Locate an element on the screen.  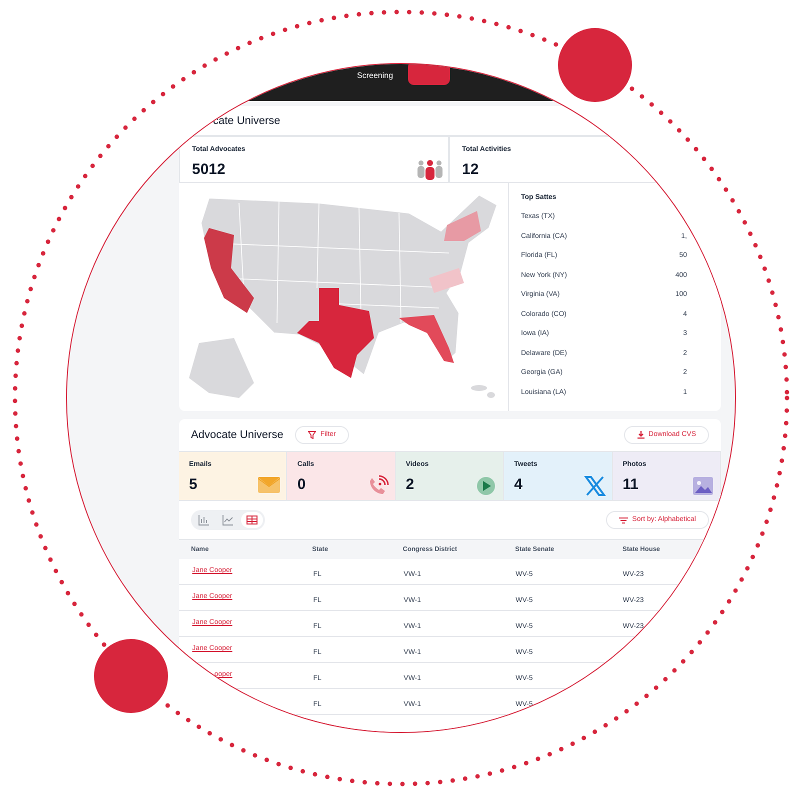
line-chart-icon is located at coordinates (228, 520).